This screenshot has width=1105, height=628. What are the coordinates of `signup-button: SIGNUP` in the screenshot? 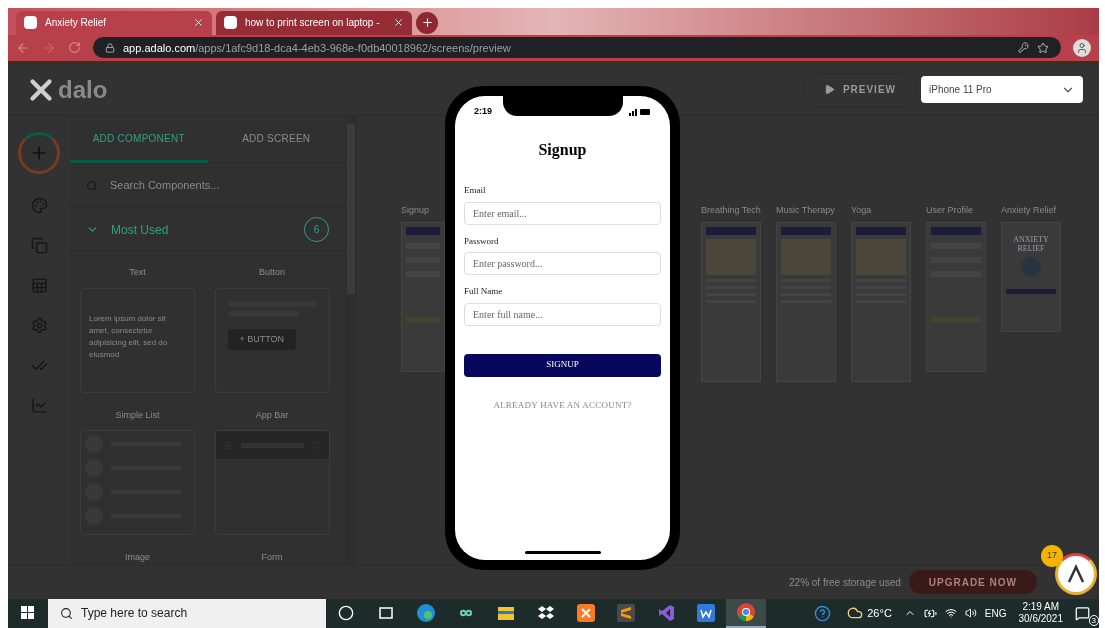 It's located at (562, 365).